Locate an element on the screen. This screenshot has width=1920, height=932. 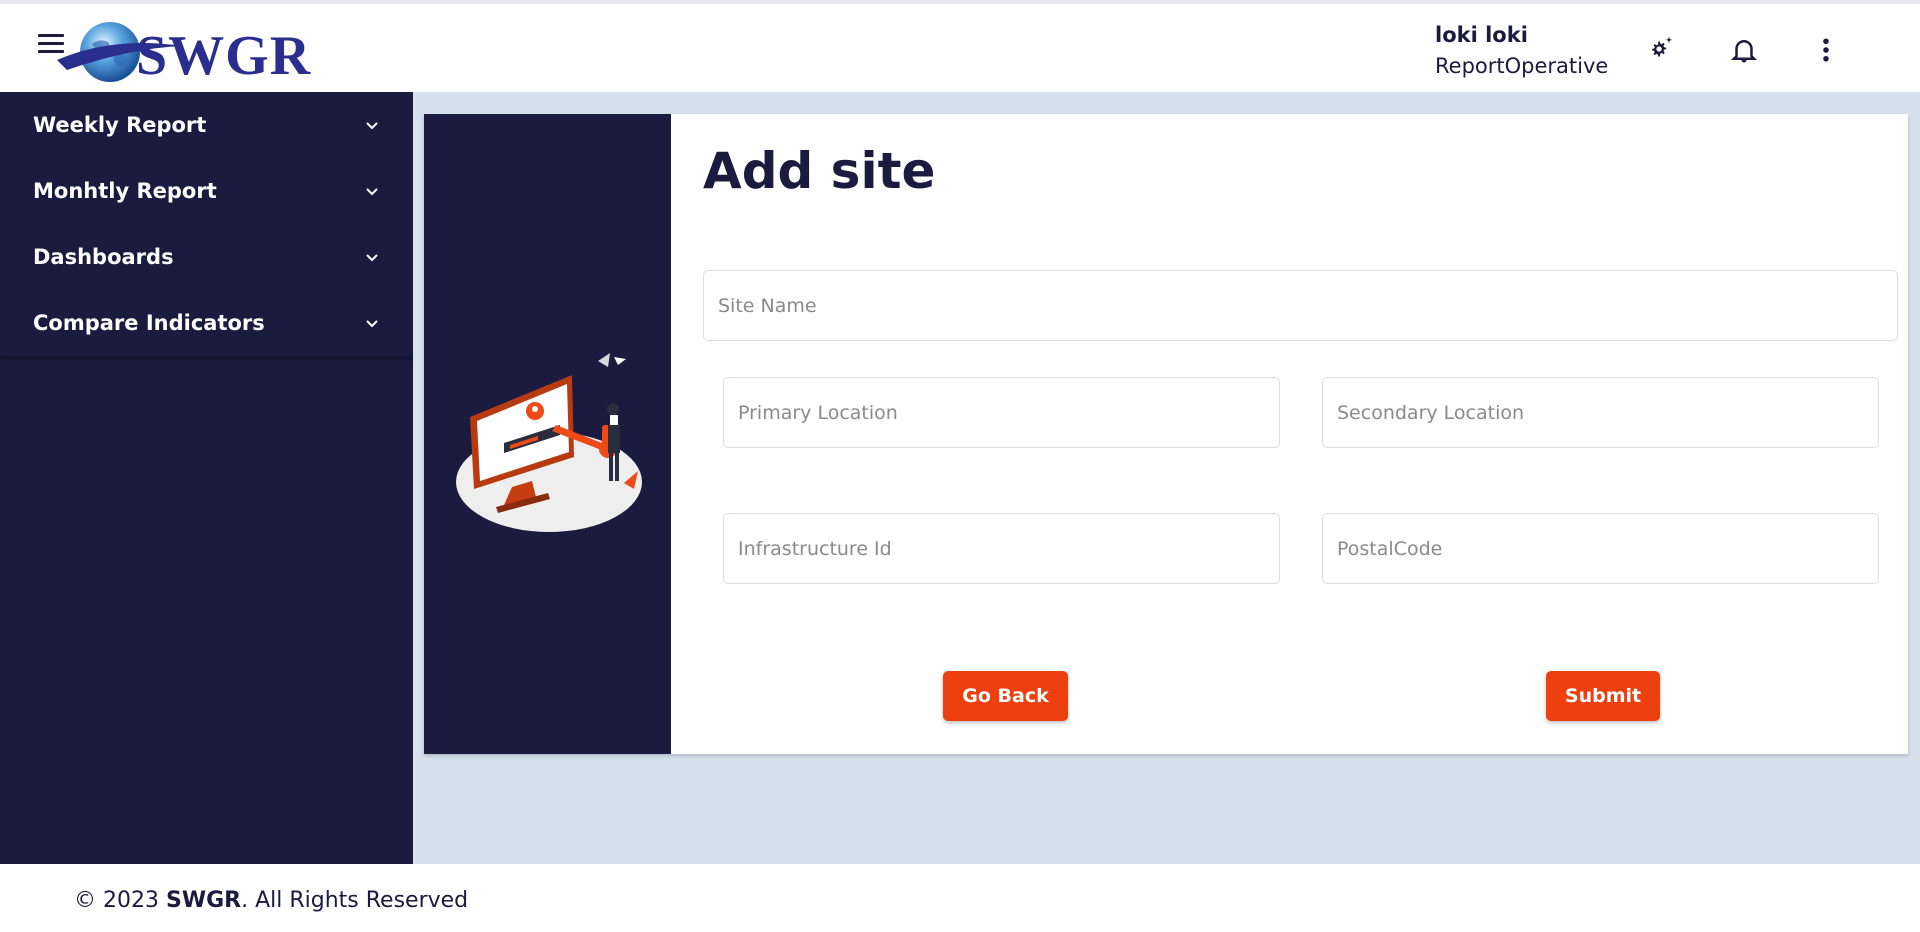
primary-location-input is located at coordinates (1001, 412).